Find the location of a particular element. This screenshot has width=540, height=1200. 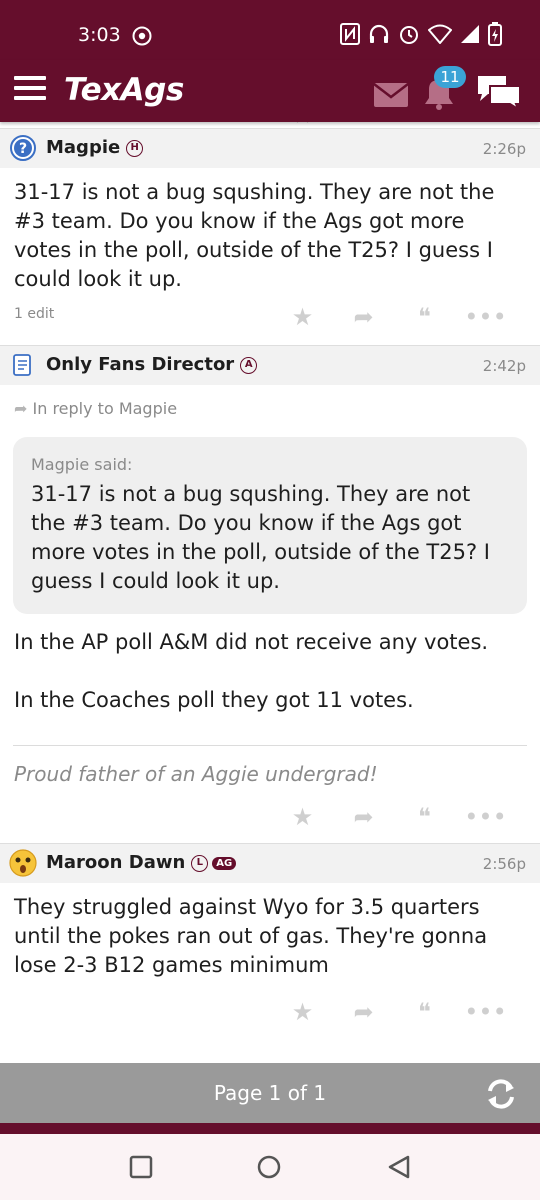

post-author: Magpie H is located at coordinates (95, 147).